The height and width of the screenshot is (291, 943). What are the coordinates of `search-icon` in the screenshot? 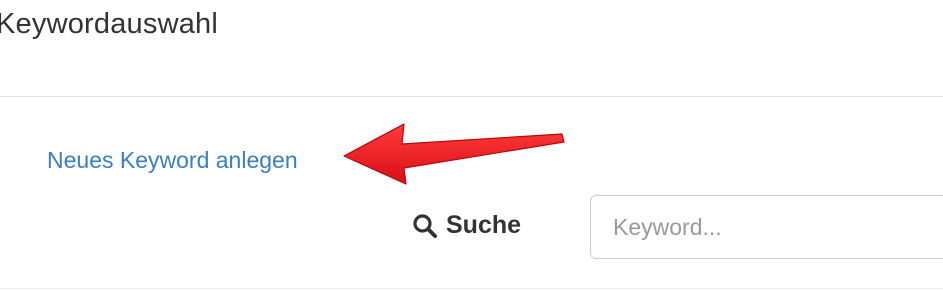 It's located at (425, 226).